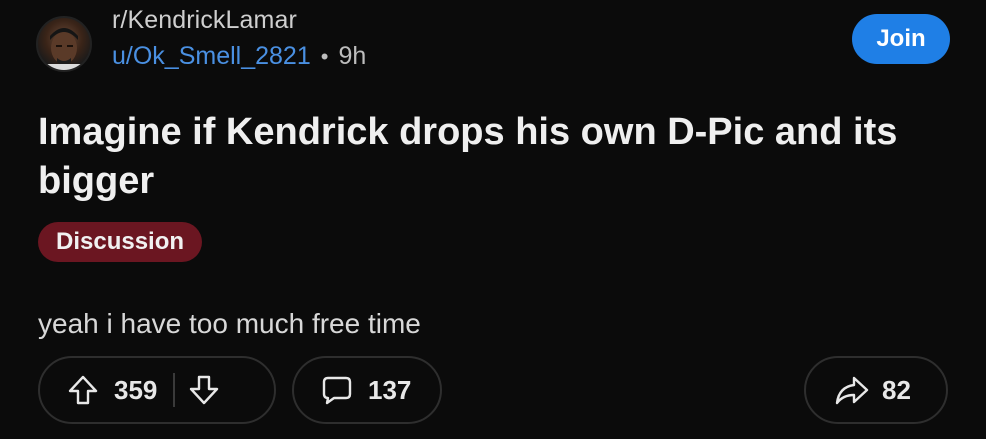 This screenshot has width=986, height=439. What do you see at coordinates (204, 20) in the screenshot?
I see `subreddit-name: r/KendrickLamar` at bounding box center [204, 20].